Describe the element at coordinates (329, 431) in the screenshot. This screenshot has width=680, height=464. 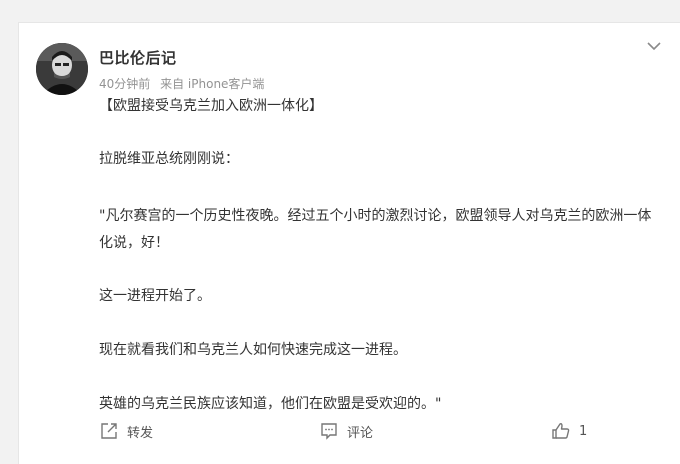
I see `comment-icon` at that location.